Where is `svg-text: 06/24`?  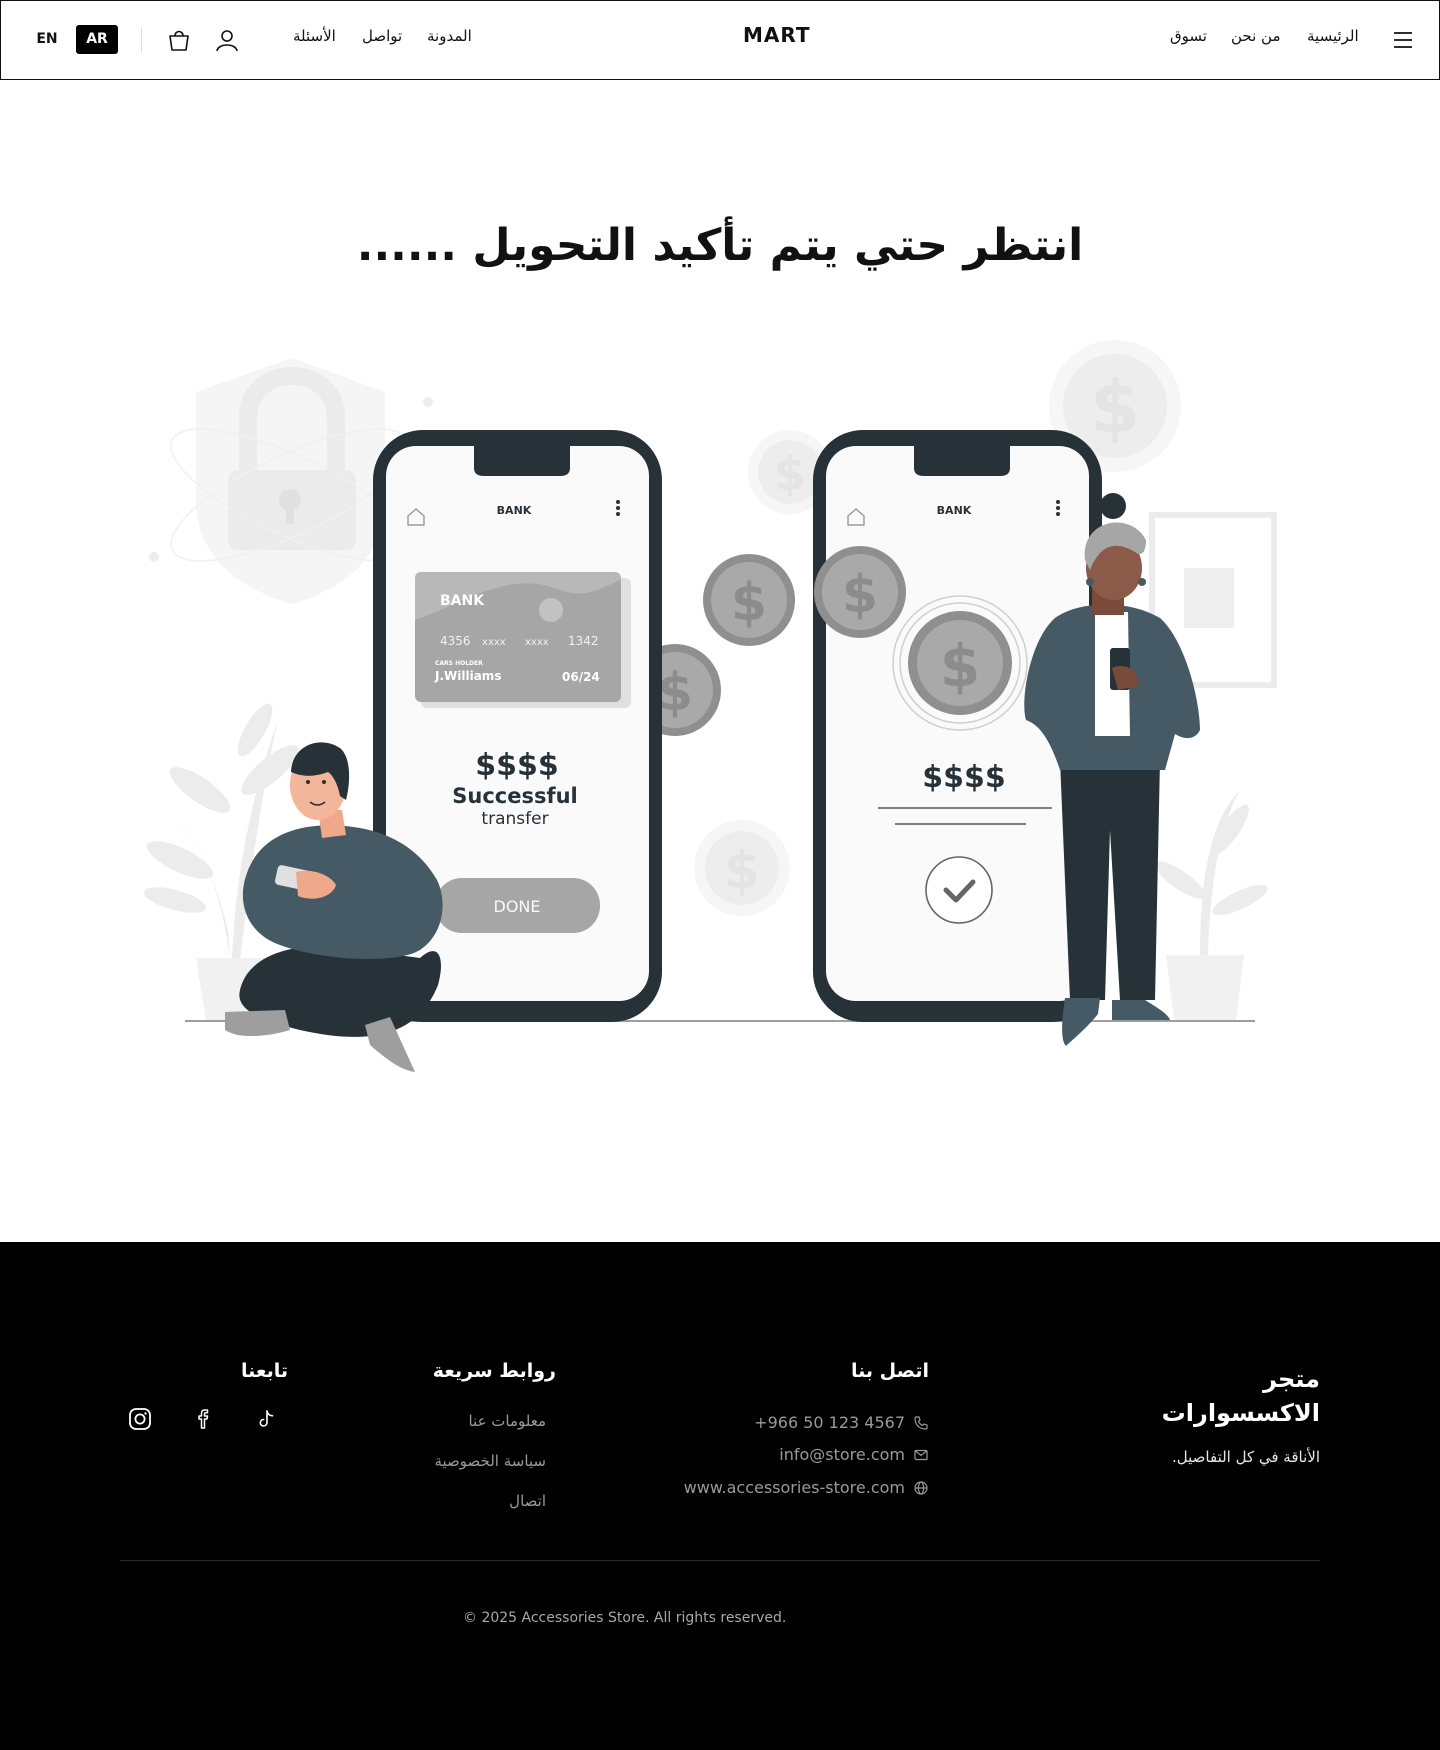 svg-text: 06/24 is located at coordinates (581, 677).